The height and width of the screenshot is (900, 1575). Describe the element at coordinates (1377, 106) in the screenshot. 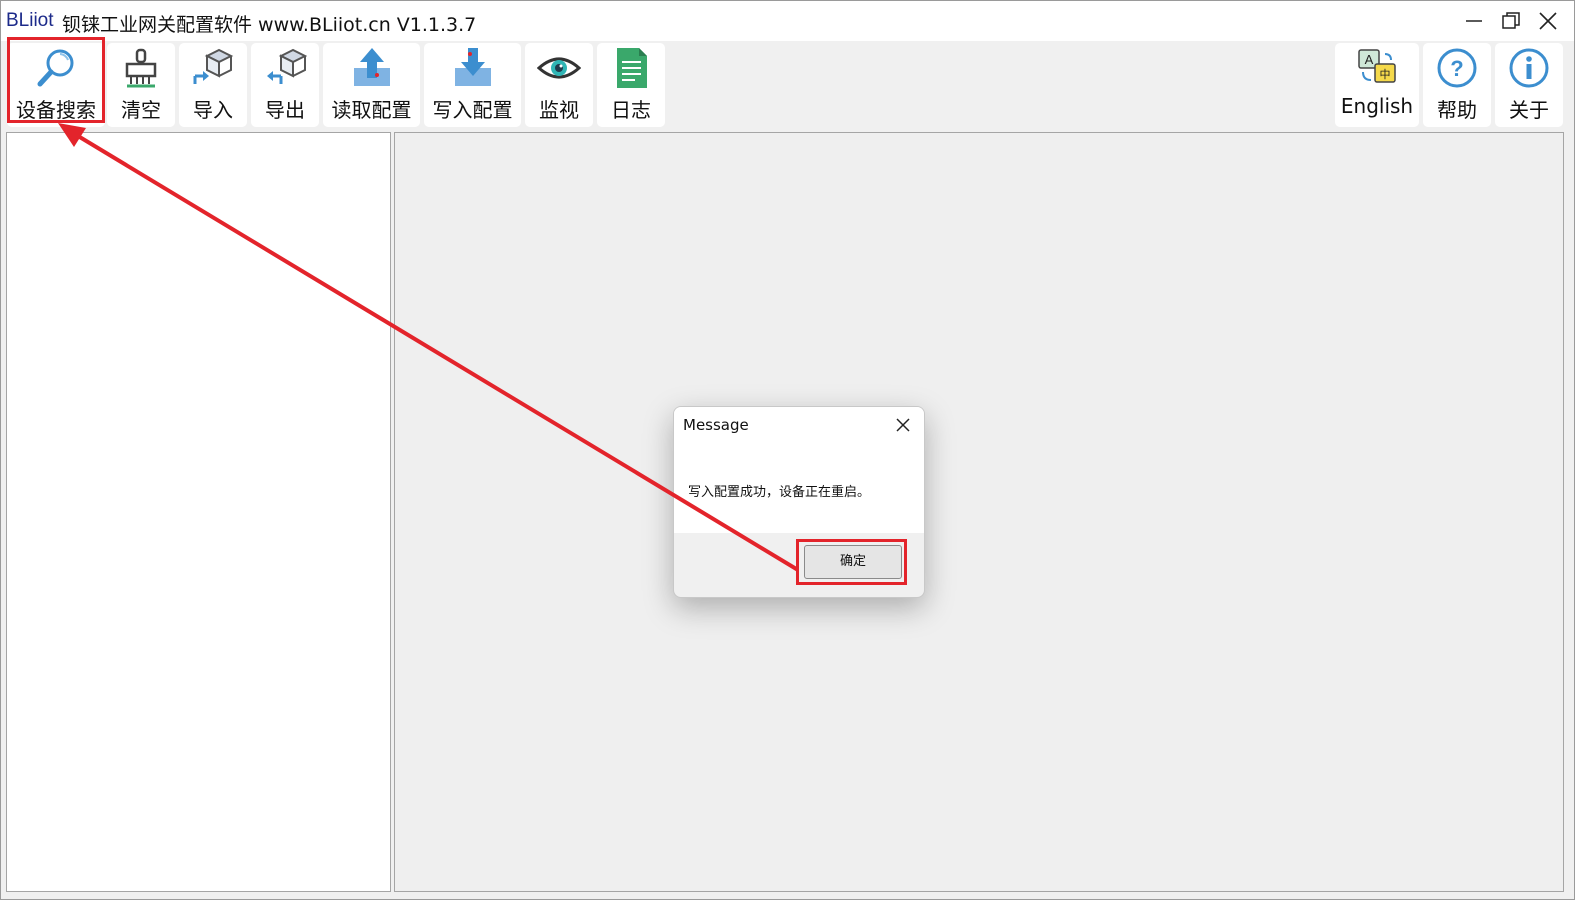

I see `english-label: English` at that location.